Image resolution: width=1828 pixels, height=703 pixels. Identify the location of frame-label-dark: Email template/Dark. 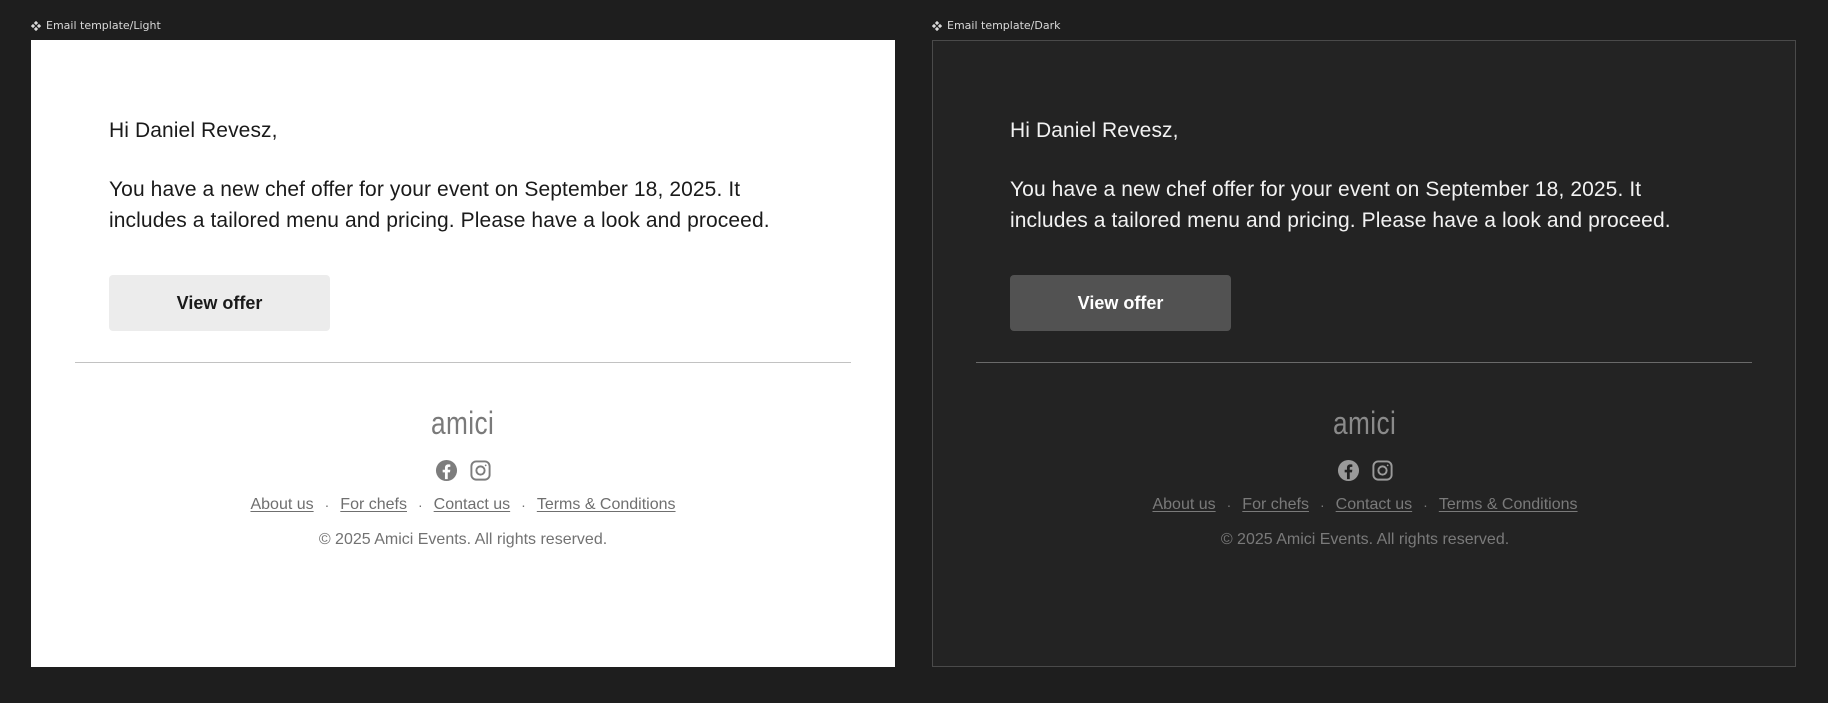
(996, 25).